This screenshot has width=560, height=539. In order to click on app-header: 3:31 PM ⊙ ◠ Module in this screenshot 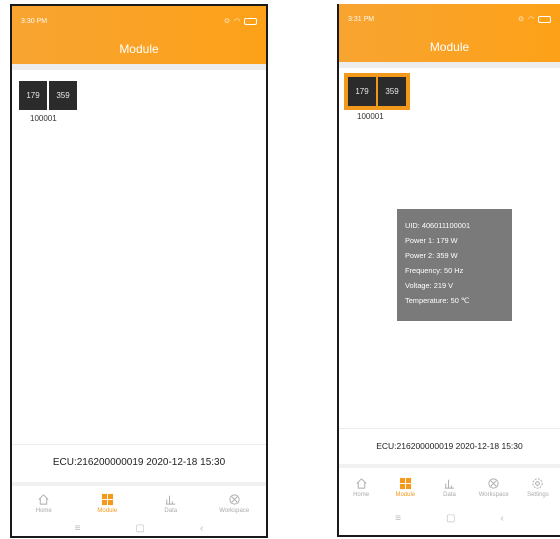, I will do `click(449, 33)`.